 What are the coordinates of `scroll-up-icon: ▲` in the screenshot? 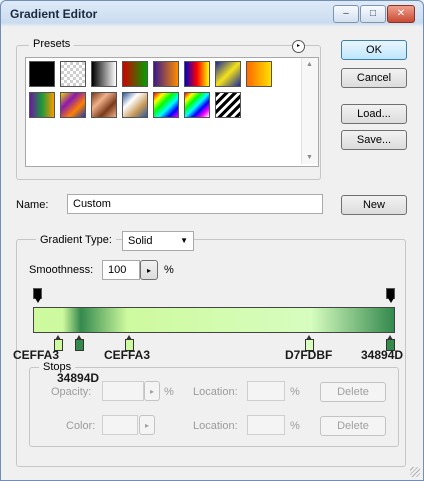 It's located at (309, 64).